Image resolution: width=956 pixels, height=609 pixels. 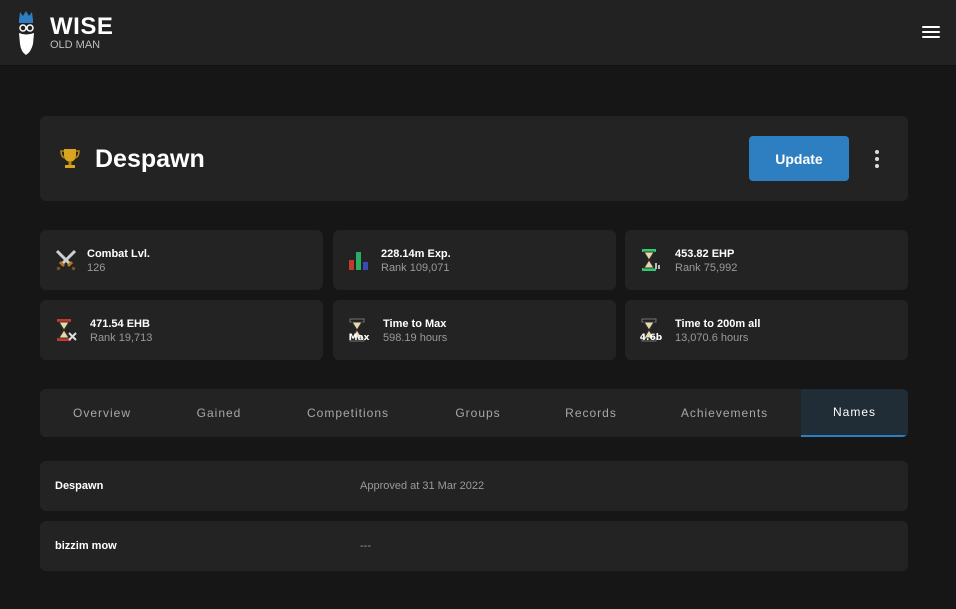 I want to click on experience-chart-icon, so click(x=358, y=261).